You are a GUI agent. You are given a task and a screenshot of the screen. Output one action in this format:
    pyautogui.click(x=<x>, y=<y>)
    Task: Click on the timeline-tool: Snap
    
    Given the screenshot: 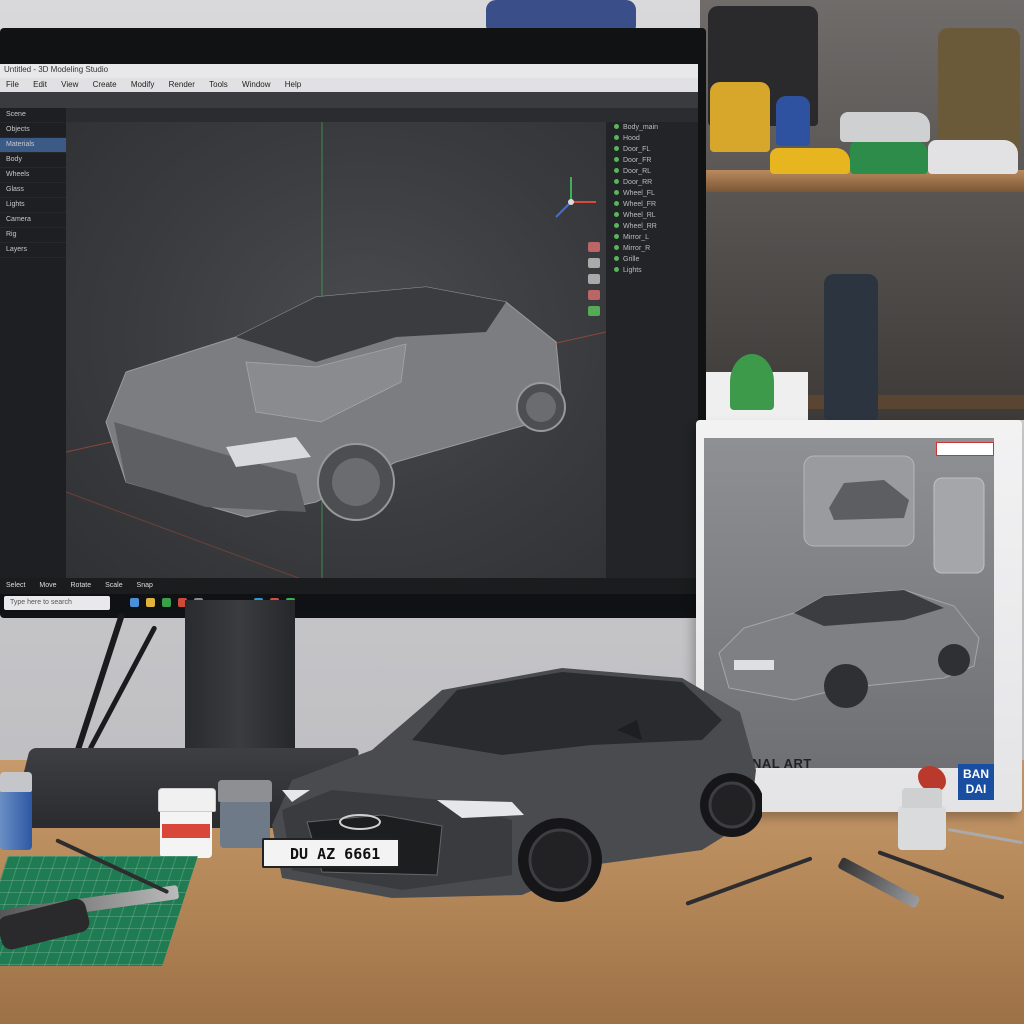 What is the action you would take?
    pyautogui.click(x=145, y=585)
    